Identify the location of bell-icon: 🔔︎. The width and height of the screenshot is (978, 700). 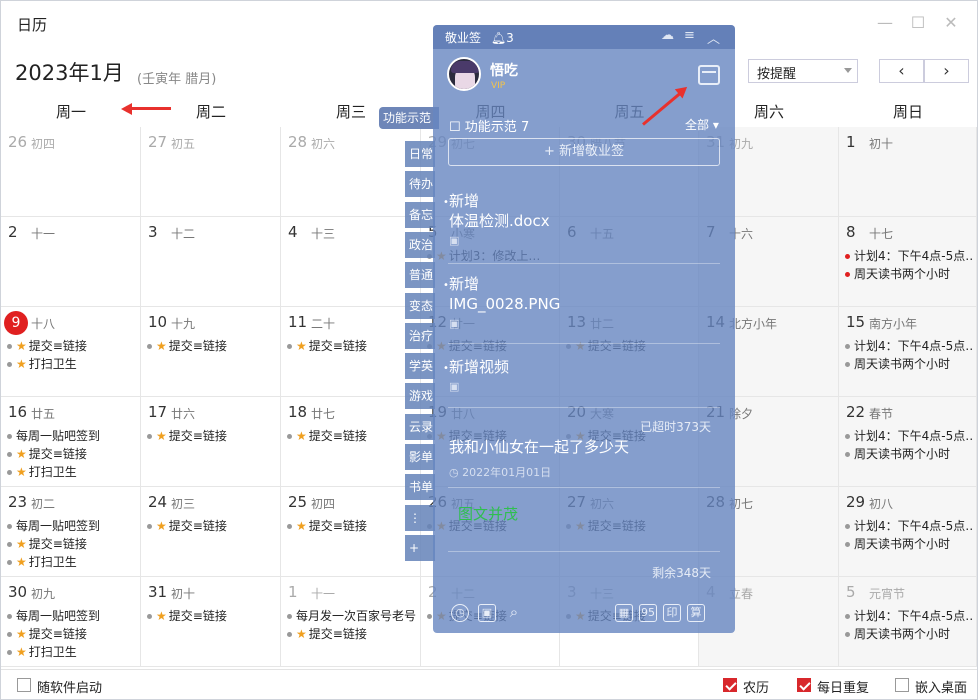
(498, 38).